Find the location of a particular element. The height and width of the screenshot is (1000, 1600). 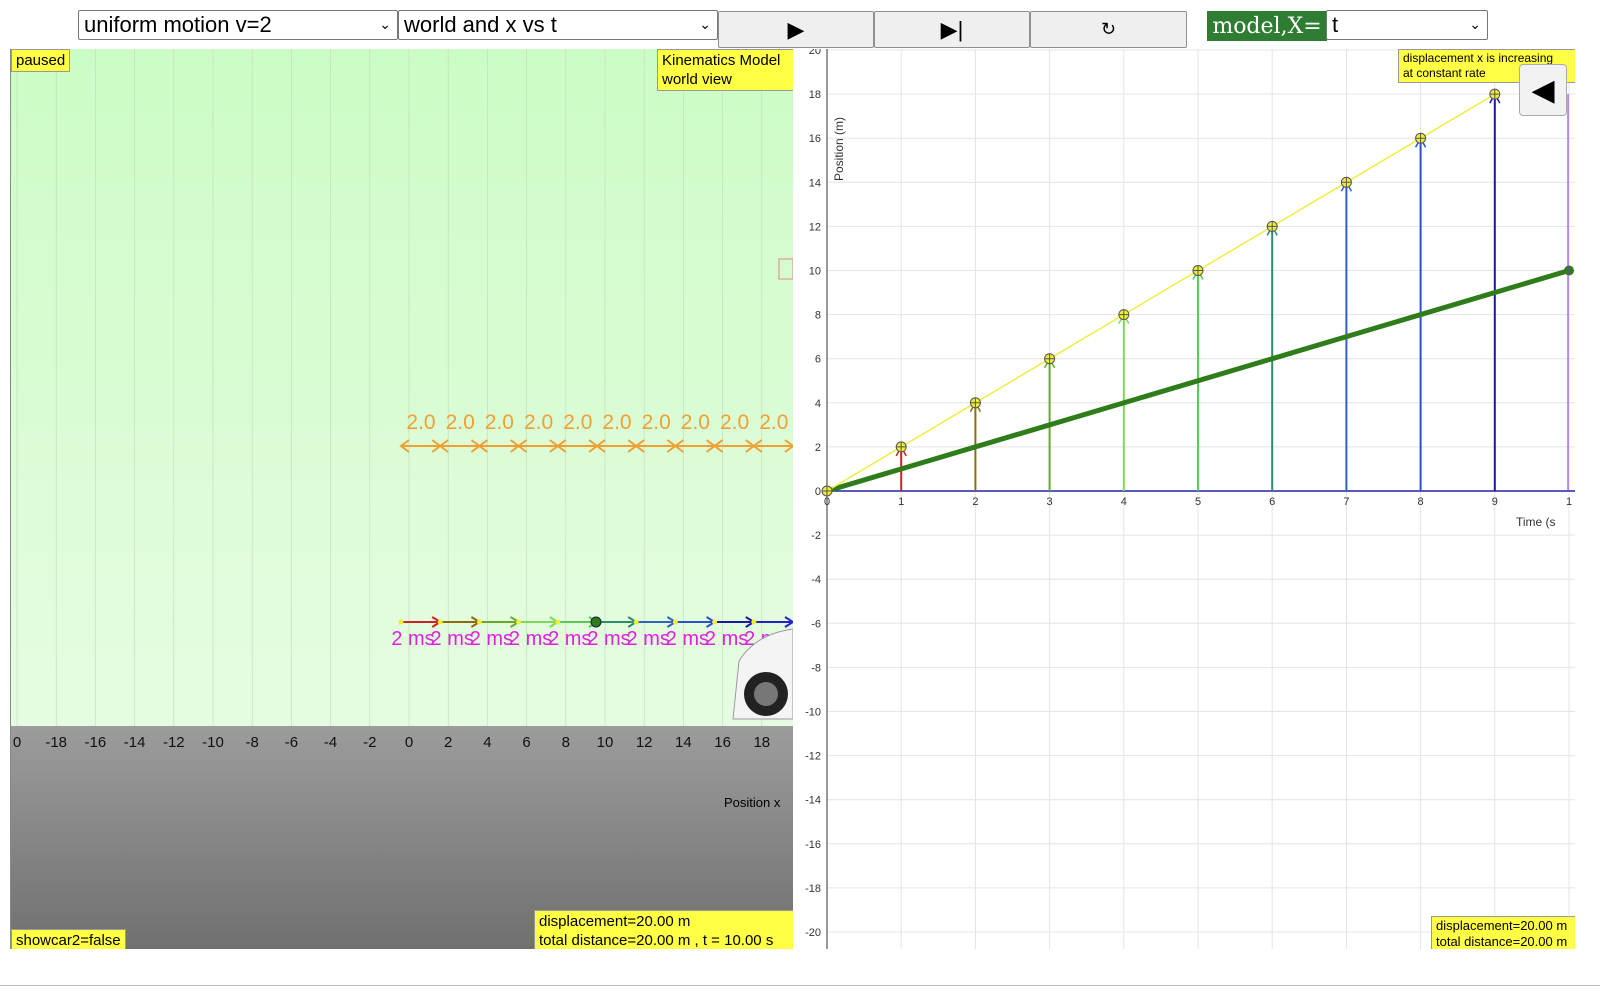

x-axis-label: Time (s is located at coordinates (1536, 522).